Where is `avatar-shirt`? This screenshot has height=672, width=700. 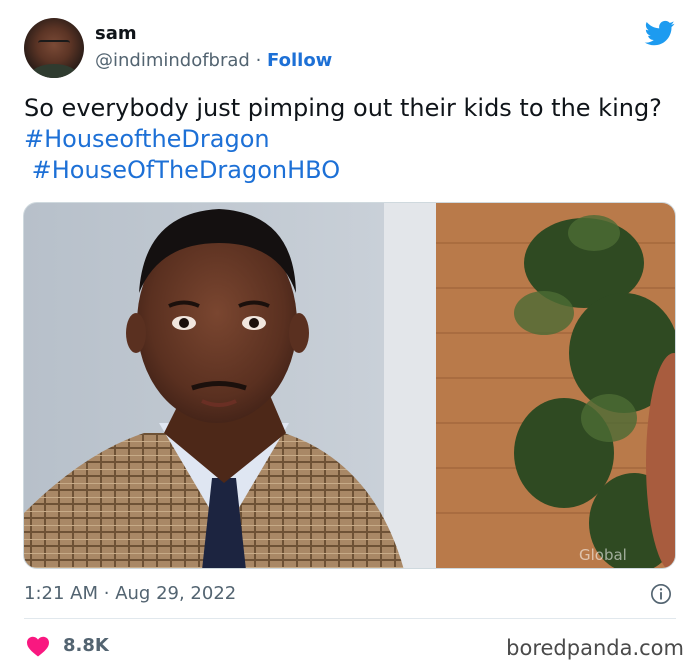
avatar-shirt is located at coordinates (54, 71).